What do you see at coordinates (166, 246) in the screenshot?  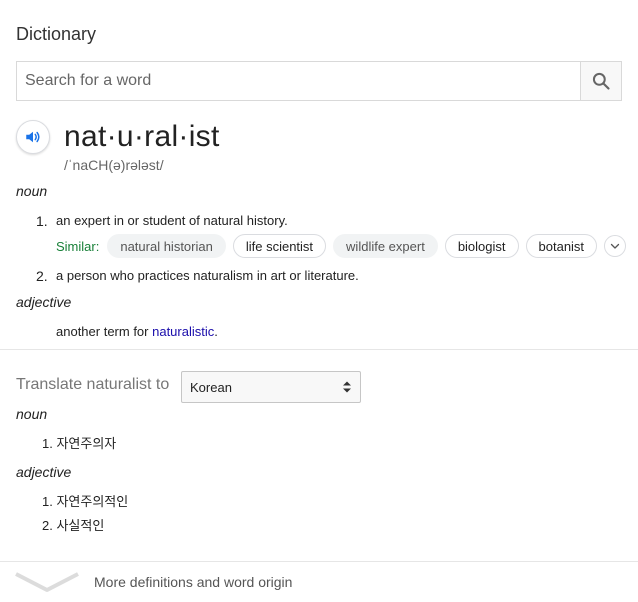 I see `similar-chip-natural-historian: natural historian` at bounding box center [166, 246].